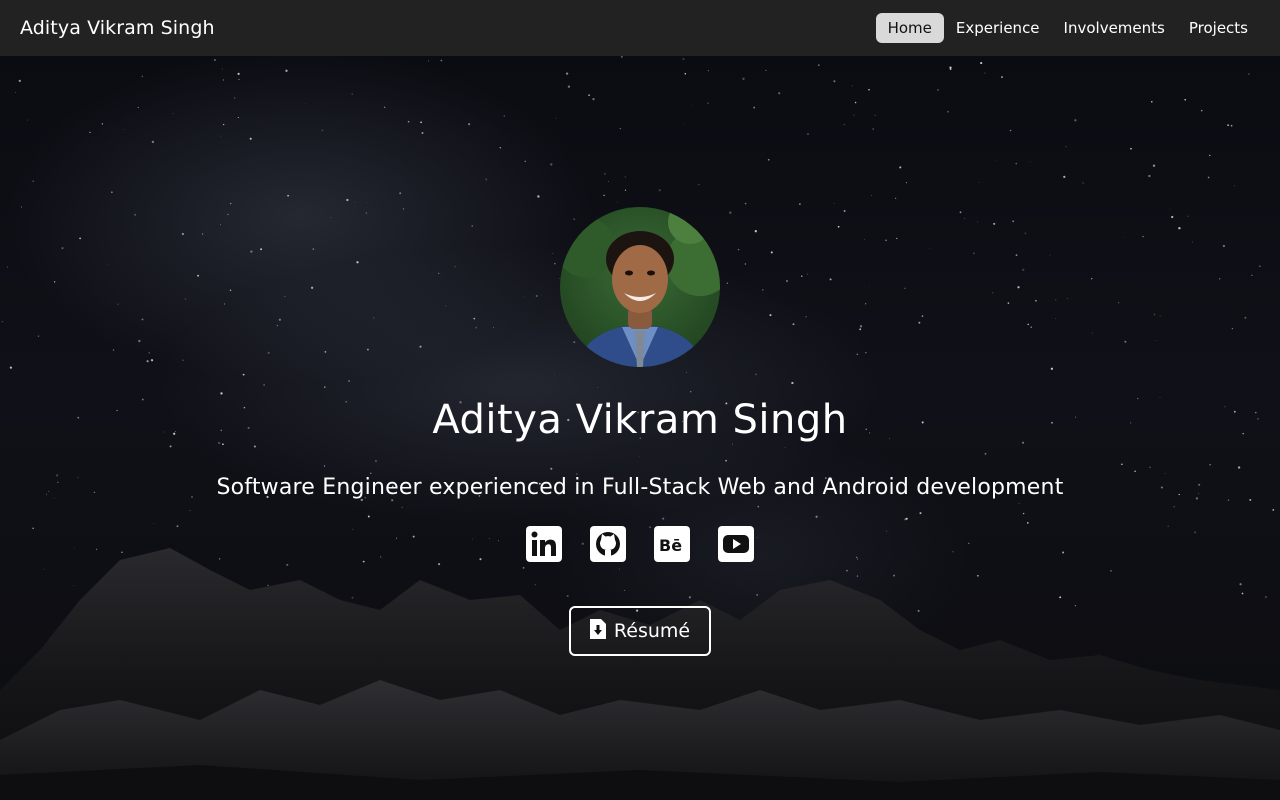 This screenshot has width=1280, height=800. I want to click on nav-links: Home Experience Involvements Projects, so click(1067, 28).